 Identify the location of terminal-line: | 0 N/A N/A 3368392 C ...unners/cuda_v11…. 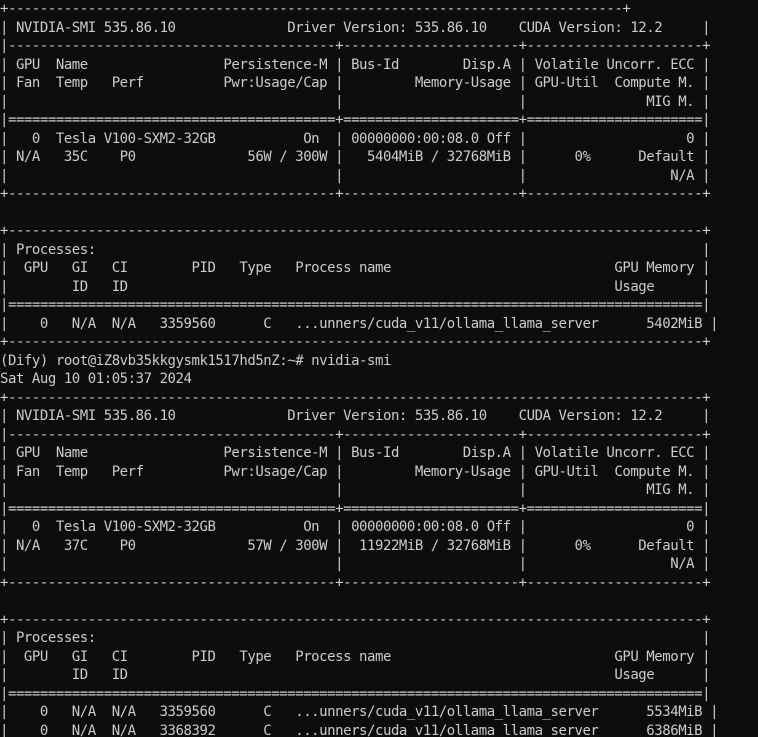
(359, 729).